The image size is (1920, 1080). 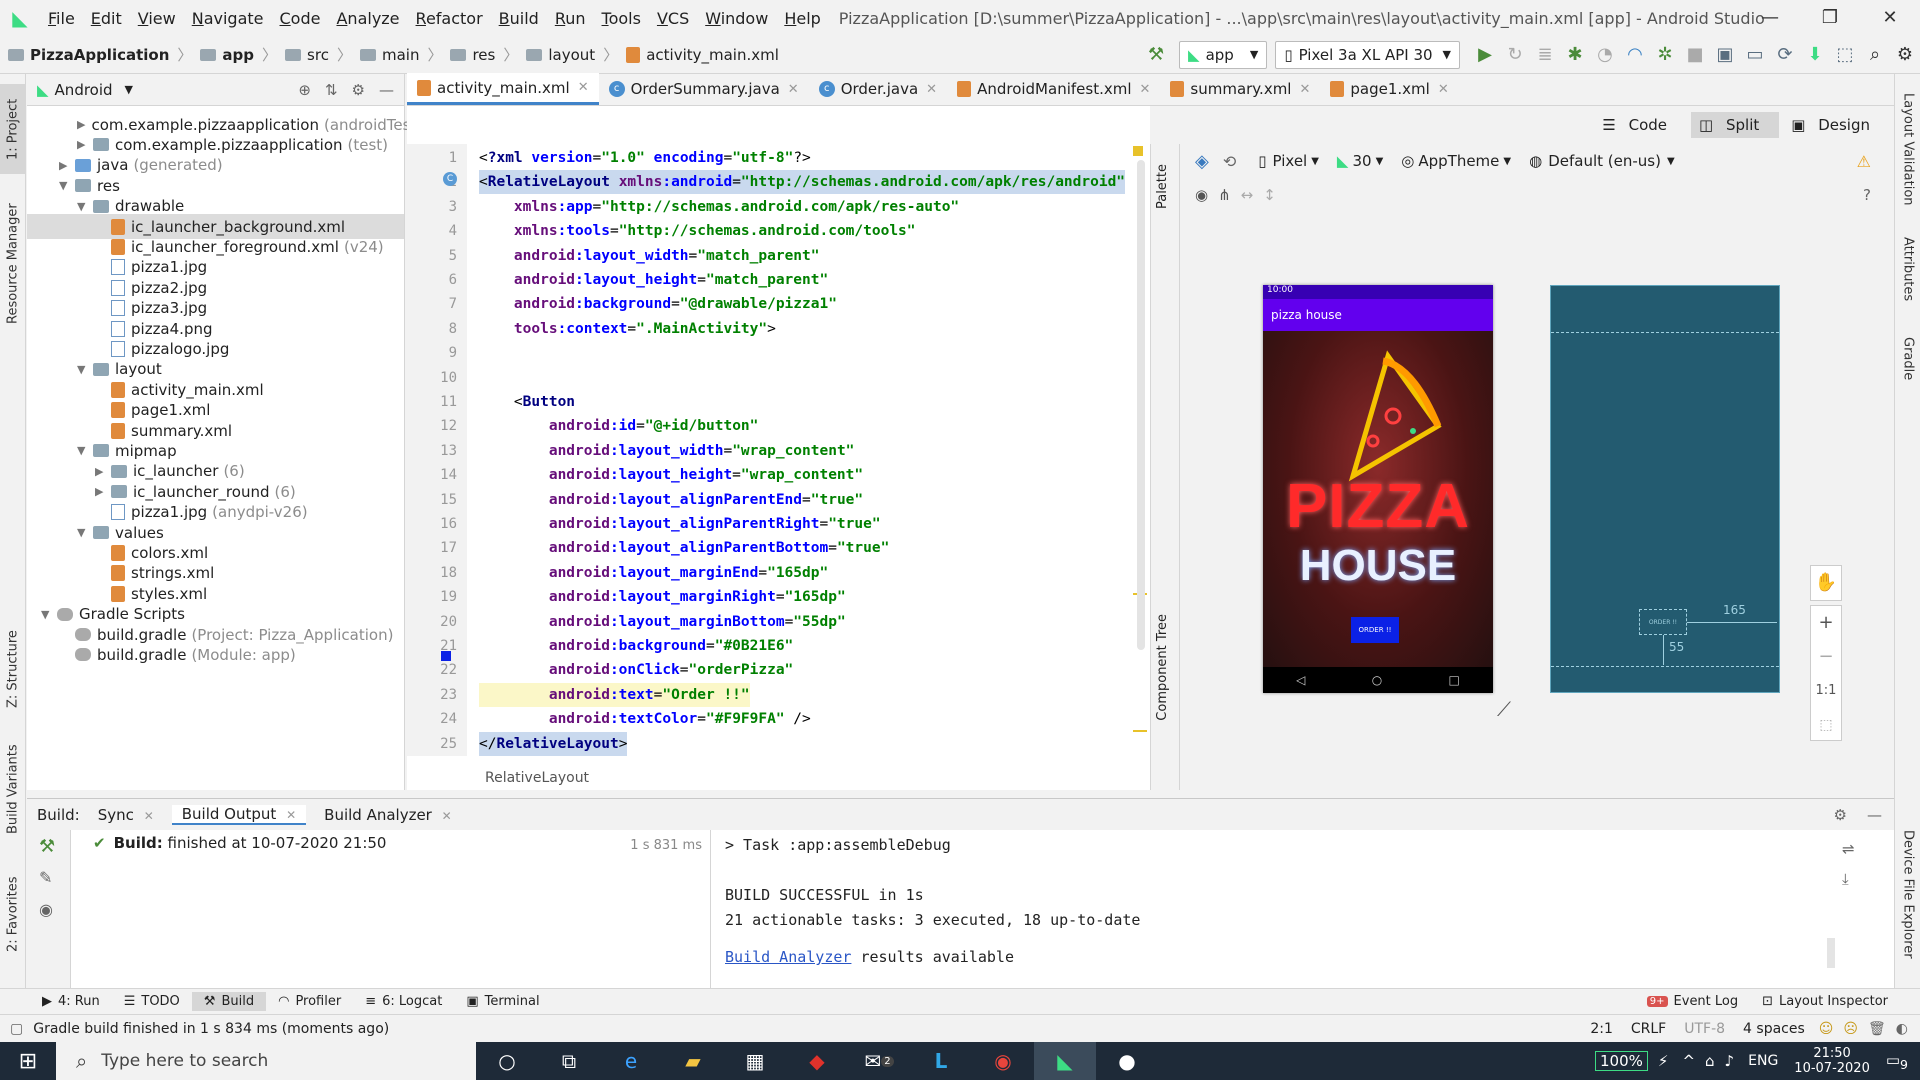 What do you see at coordinates (621, 18) in the screenshot?
I see `menu-tools: Tools` at bounding box center [621, 18].